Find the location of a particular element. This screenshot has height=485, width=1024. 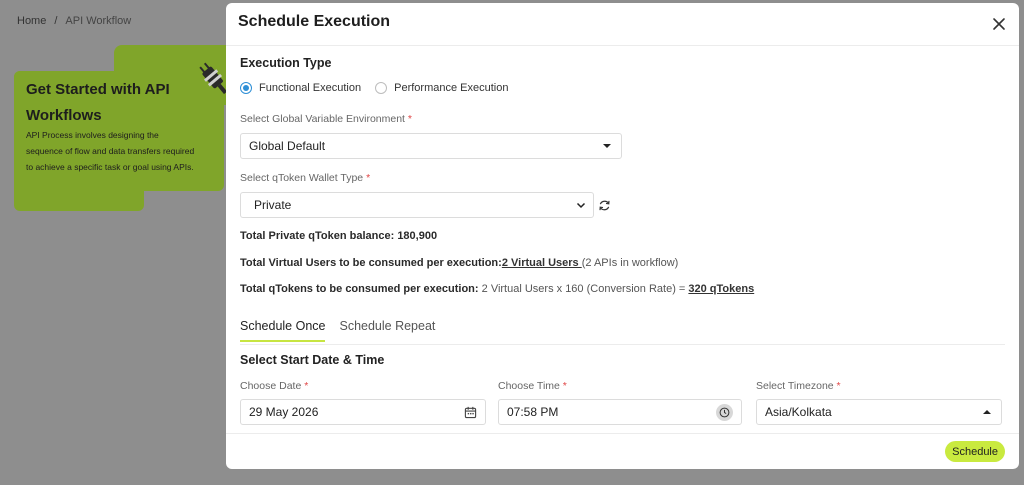

choose-date-label: Choose Date * is located at coordinates (274, 386).